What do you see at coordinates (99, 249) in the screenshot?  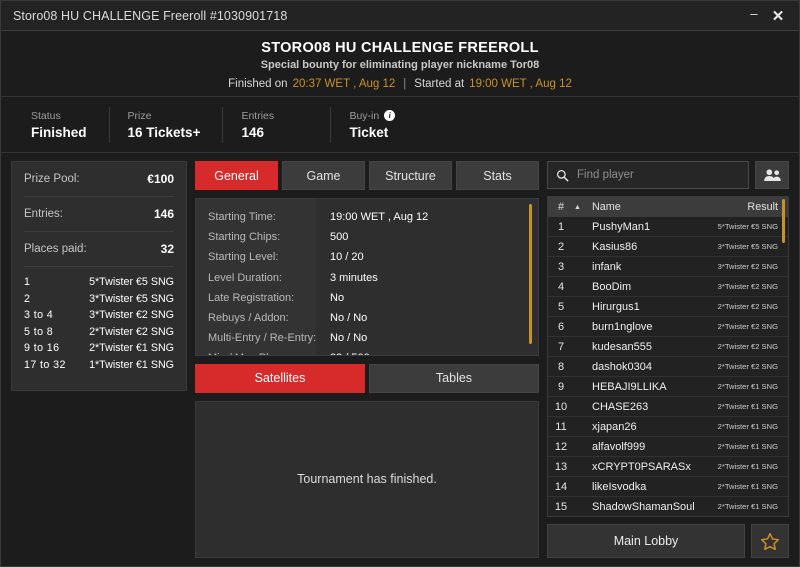 I see `places-paid-row: Places paid: 32` at bounding box center [99, 249].